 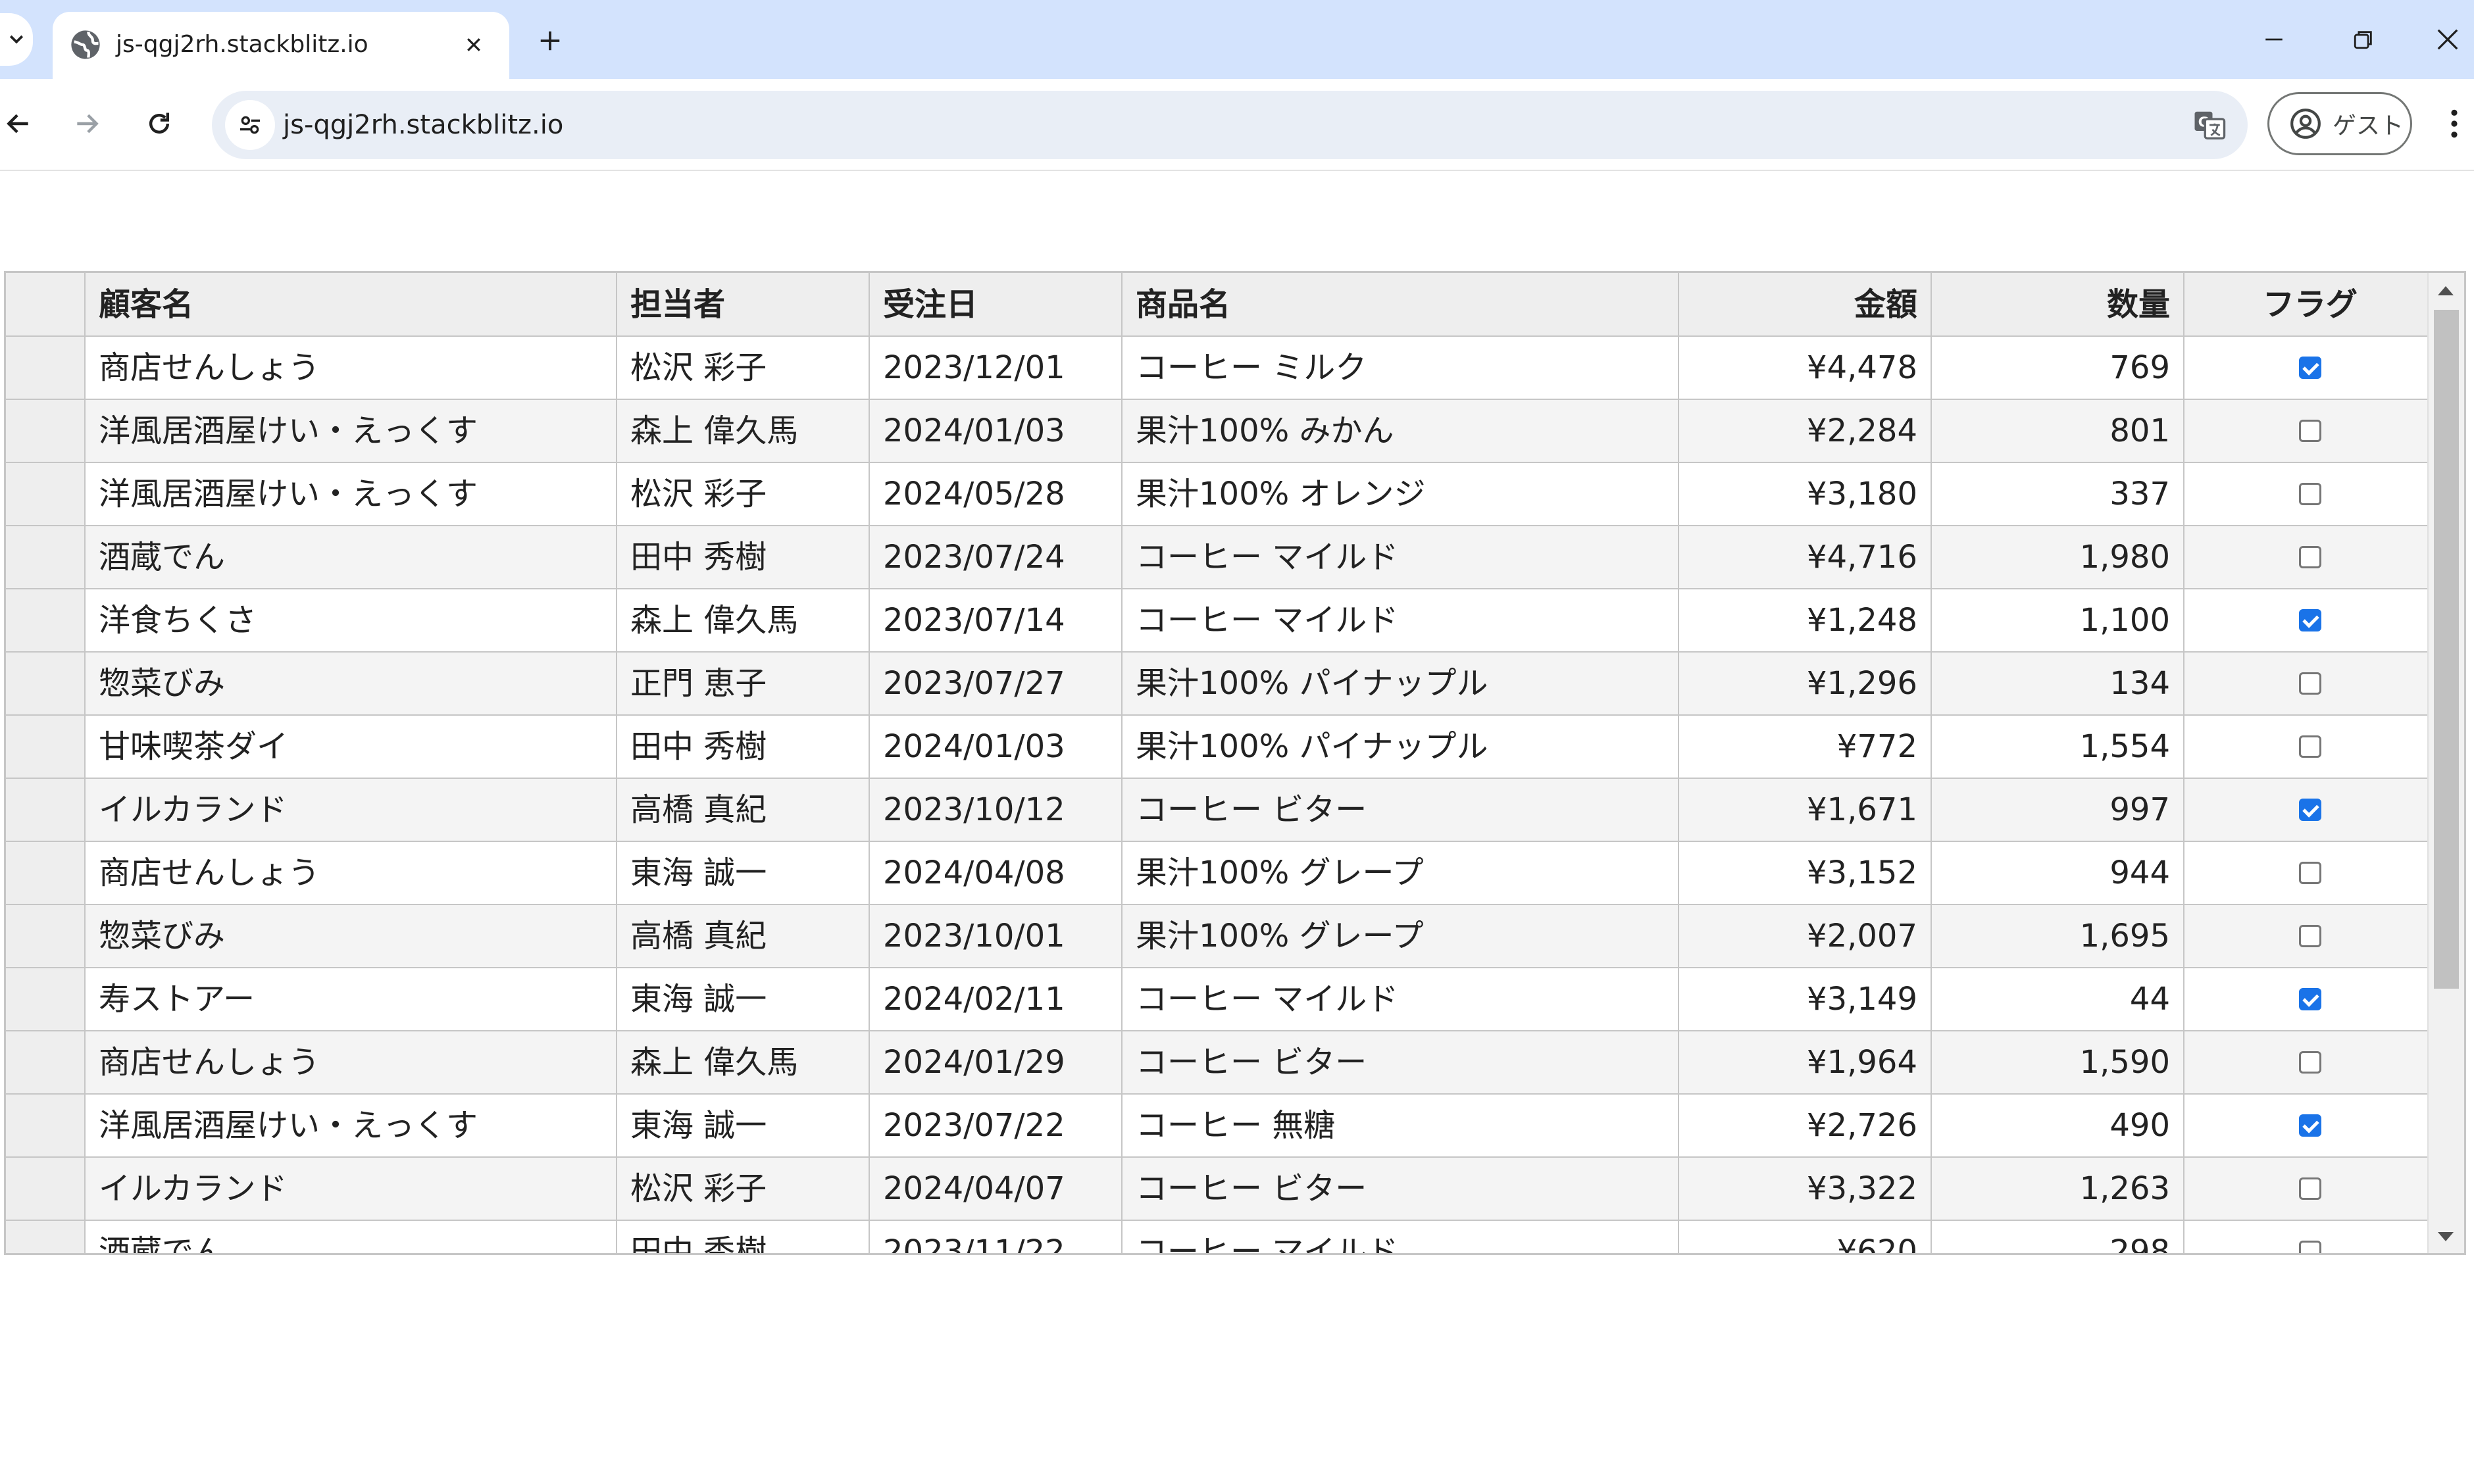 What do you see at coordinates (351, 1126) in the screenshot?
I see `cell-customer: 洋風居酒屋けい・えっくす` at bounding box center [351, 1126].